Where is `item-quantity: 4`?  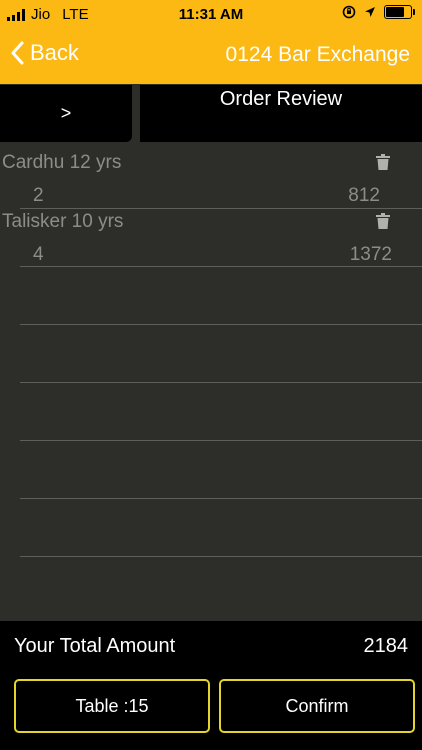
item-quantity: 4 is located at coordinates (38, 254).